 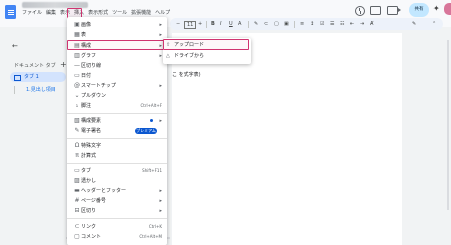 I want to click on link-icon: ⊂, so click(x=77, y=226).